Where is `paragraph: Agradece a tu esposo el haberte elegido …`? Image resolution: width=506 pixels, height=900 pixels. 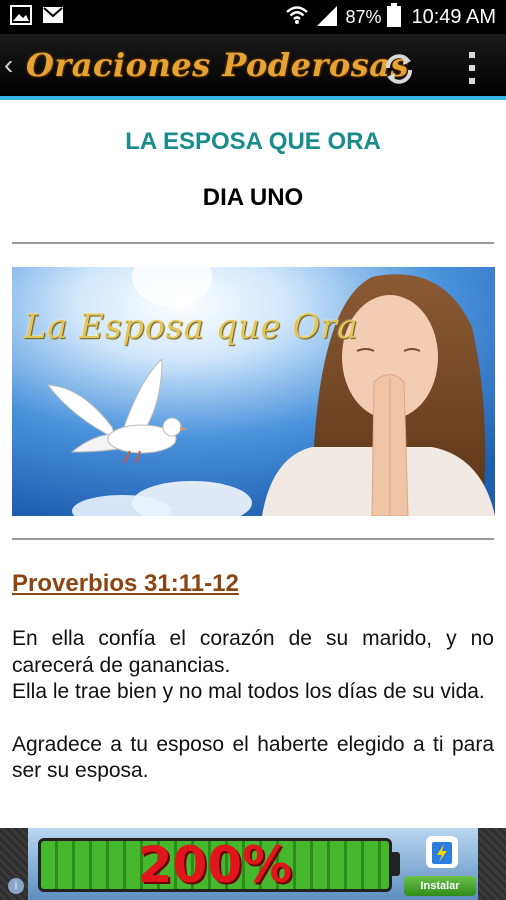 paragraph: Agradece a tu esposo el haberte elegido … is located at coordinates (253, 757).